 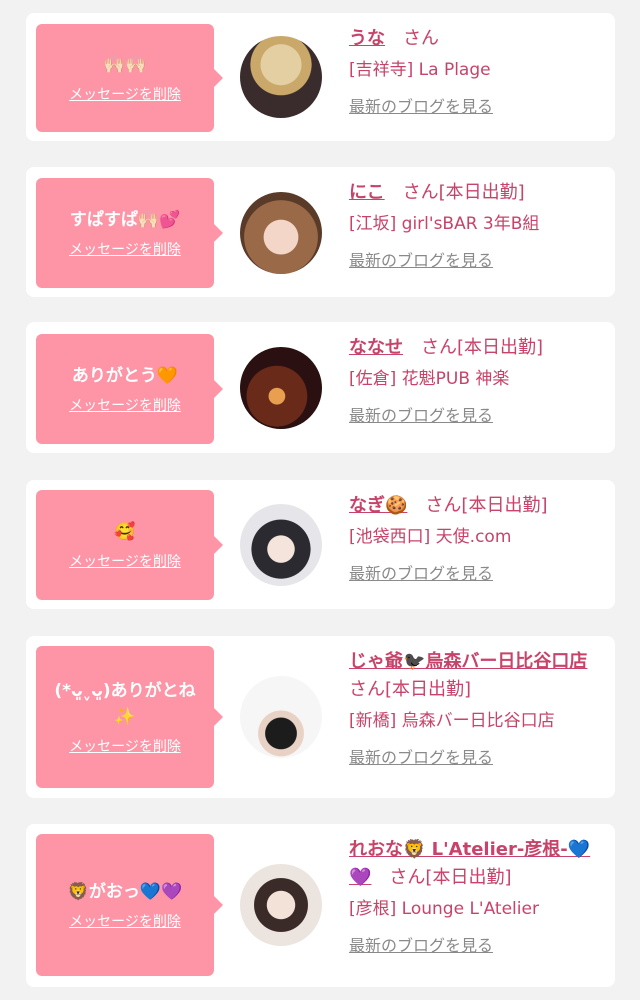 What do you see at coordinates (429, 379) in the screenshot?
I see `shop-info: [佐倉] 花魁PUB 神楽` at bounding box center [429, 379].